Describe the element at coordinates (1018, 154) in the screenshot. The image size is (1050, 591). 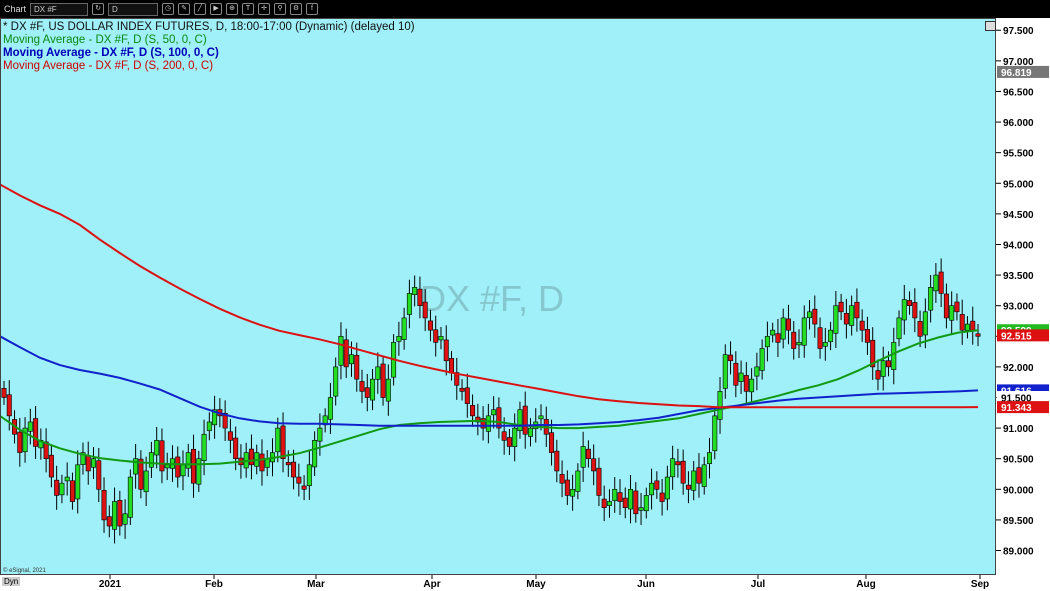
I see `y-tick-label: 95.500` at that location.